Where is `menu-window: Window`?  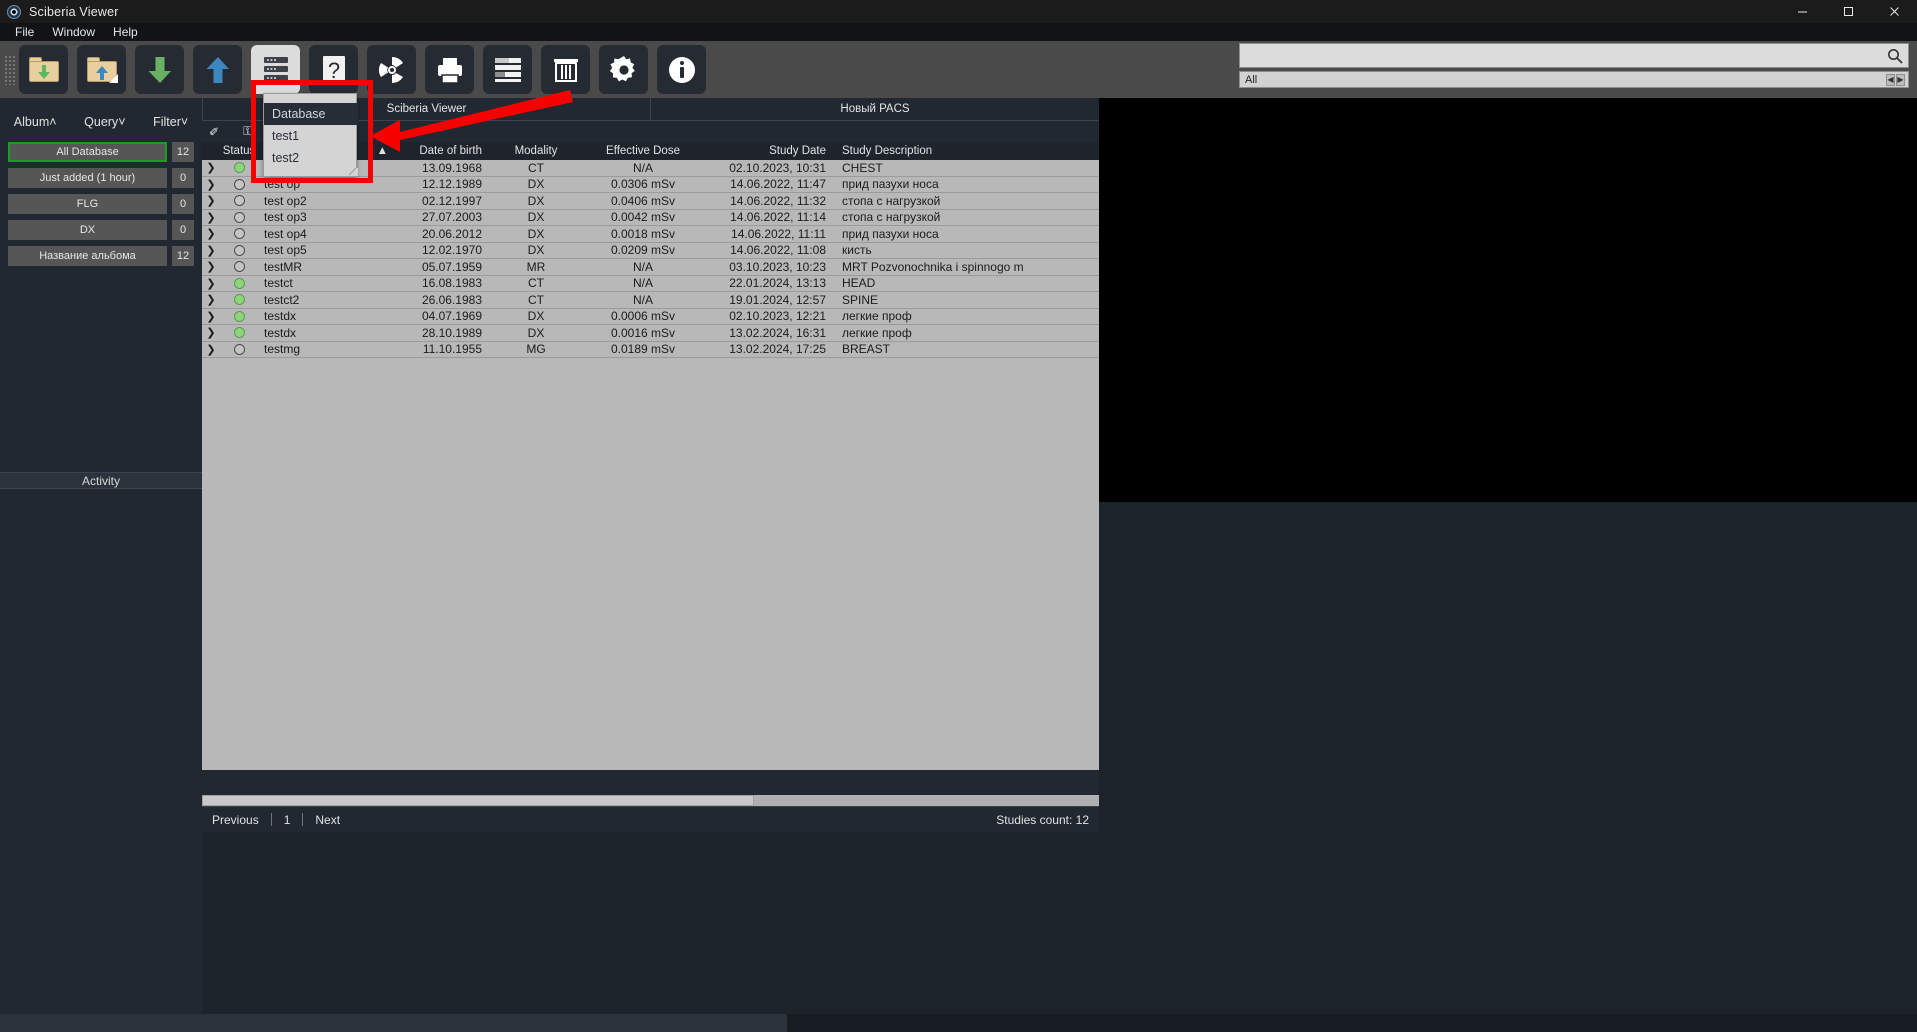 menu-window: Window is located at coordinates (73, 32).